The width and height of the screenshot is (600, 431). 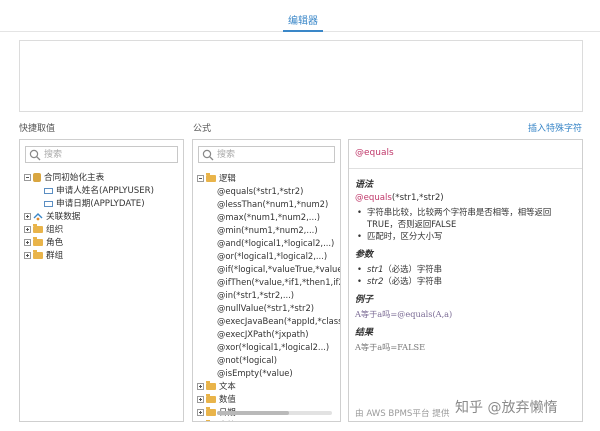 I want to click on help-function-name: @equals, so click(x=374, y=153).